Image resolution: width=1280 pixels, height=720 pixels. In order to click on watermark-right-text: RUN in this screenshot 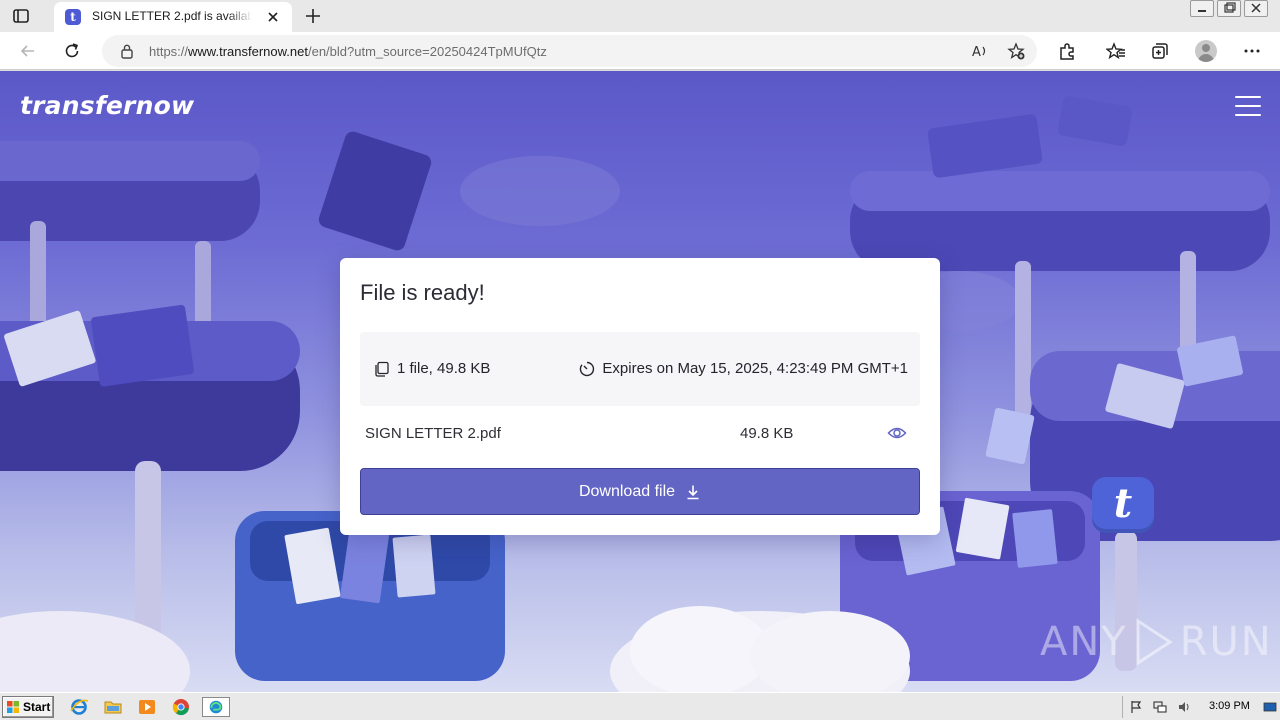, I will do `click(1226, 642)`.